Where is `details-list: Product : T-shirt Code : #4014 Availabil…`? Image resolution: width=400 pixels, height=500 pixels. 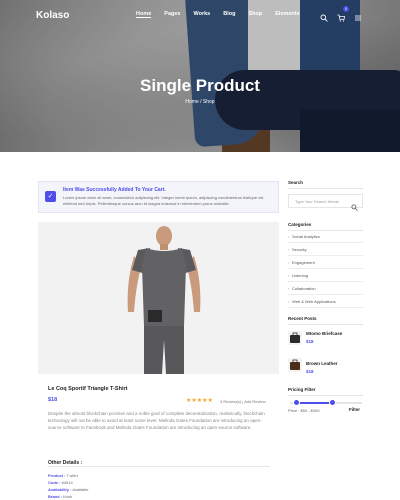 details-list: Product : T-shirt Code : #4014 Availabil… is located at coordinates (68, 486).